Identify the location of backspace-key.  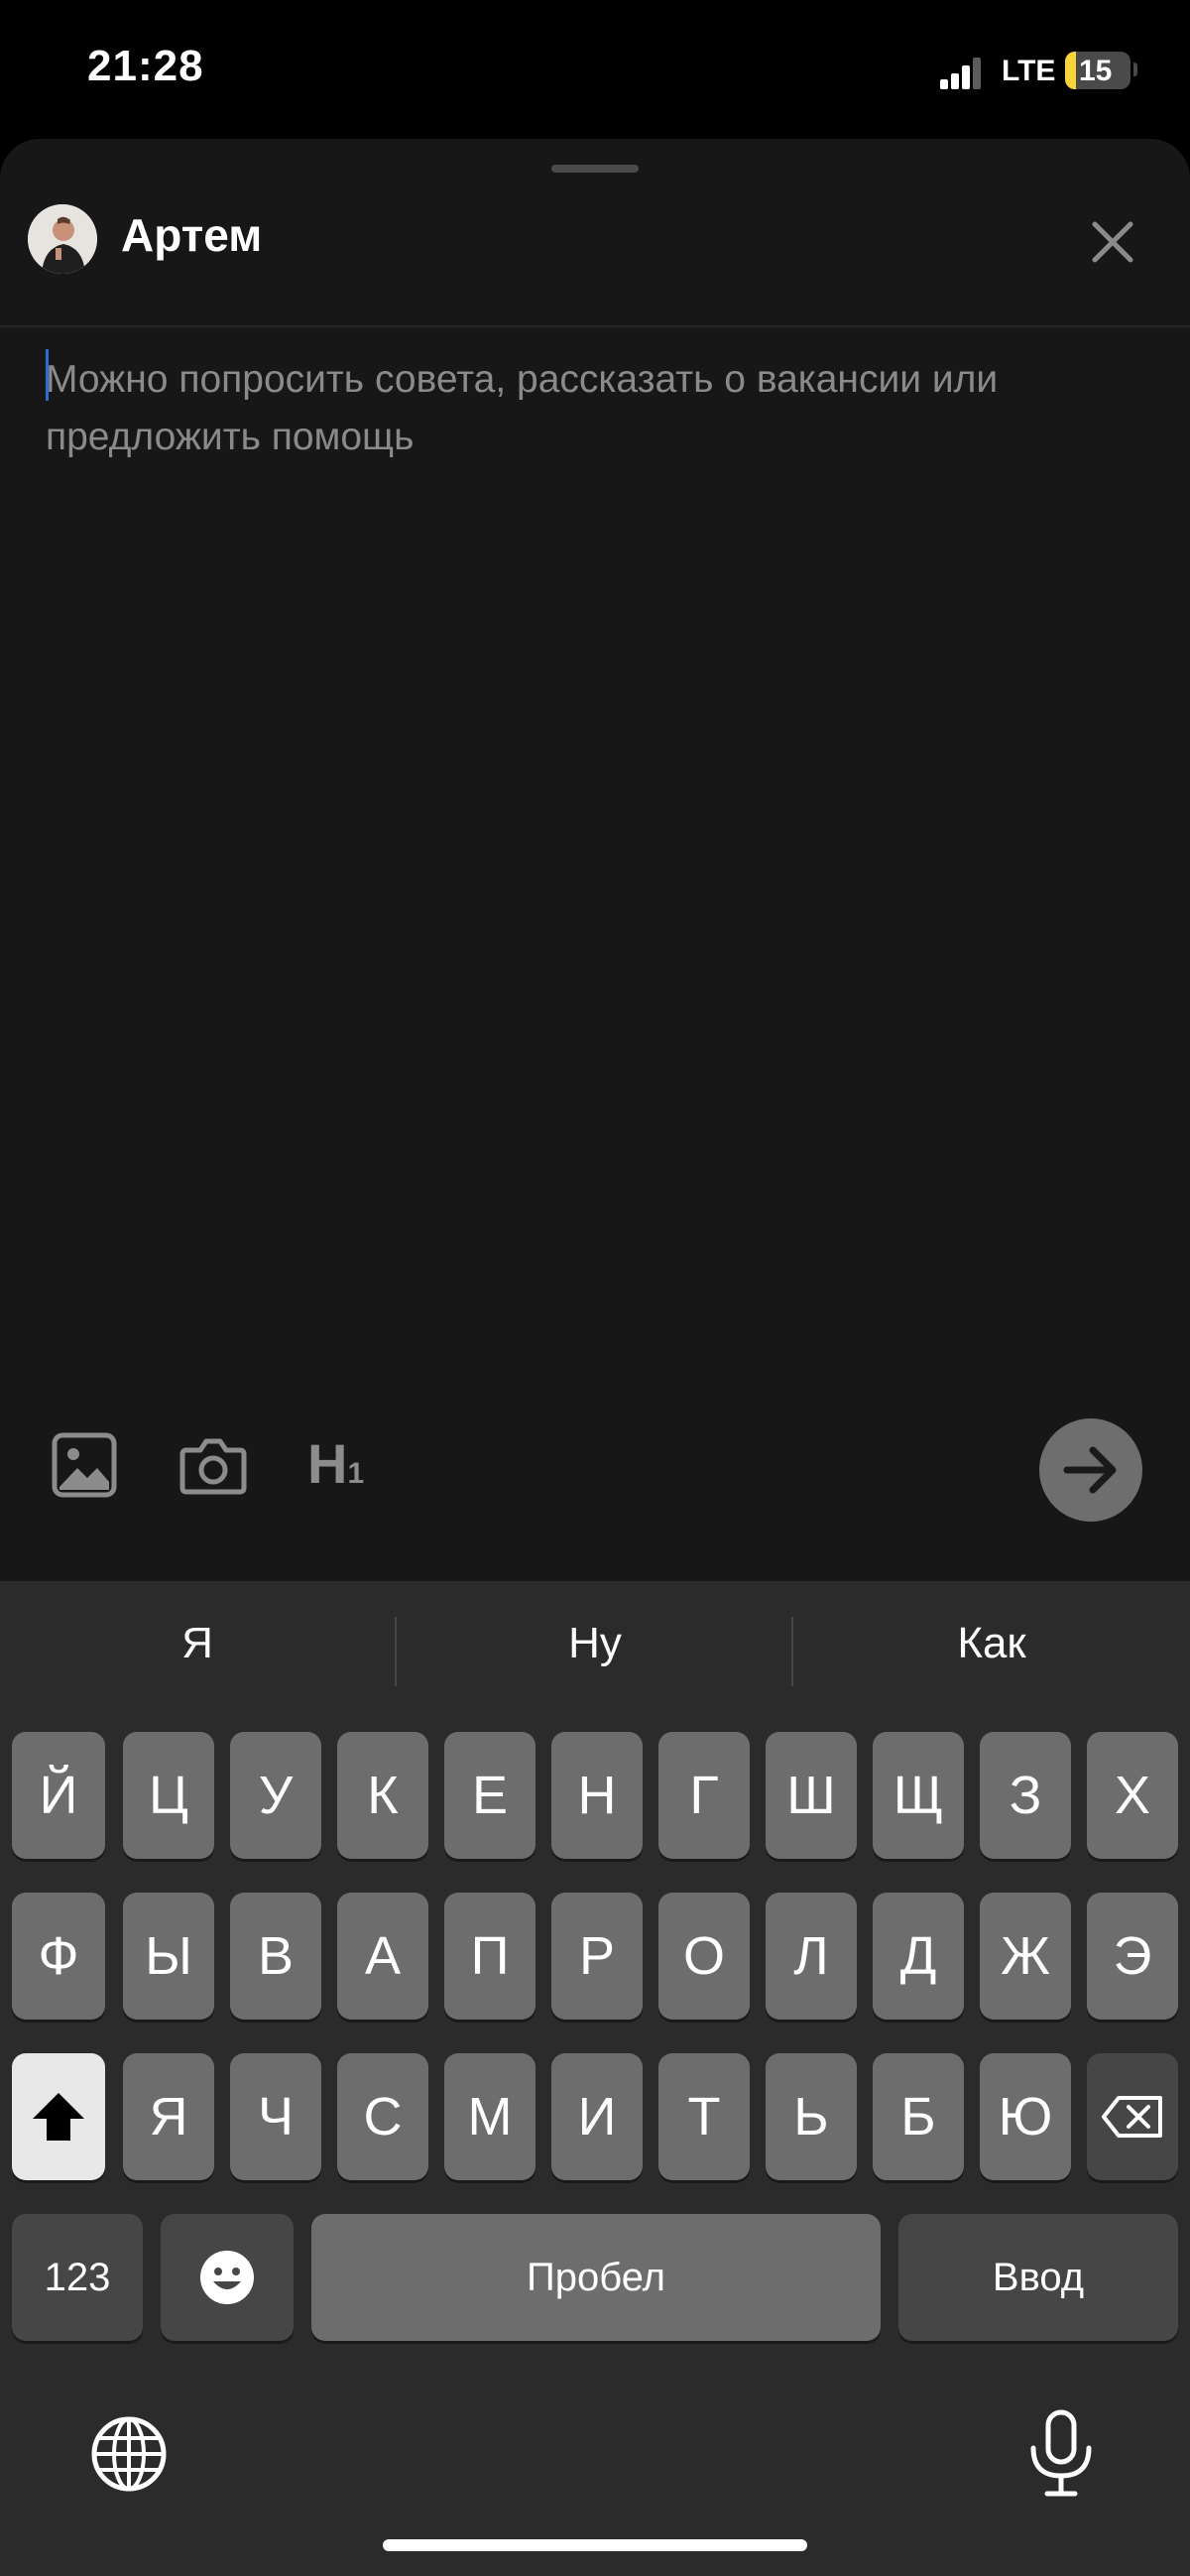
(1132, 2116).